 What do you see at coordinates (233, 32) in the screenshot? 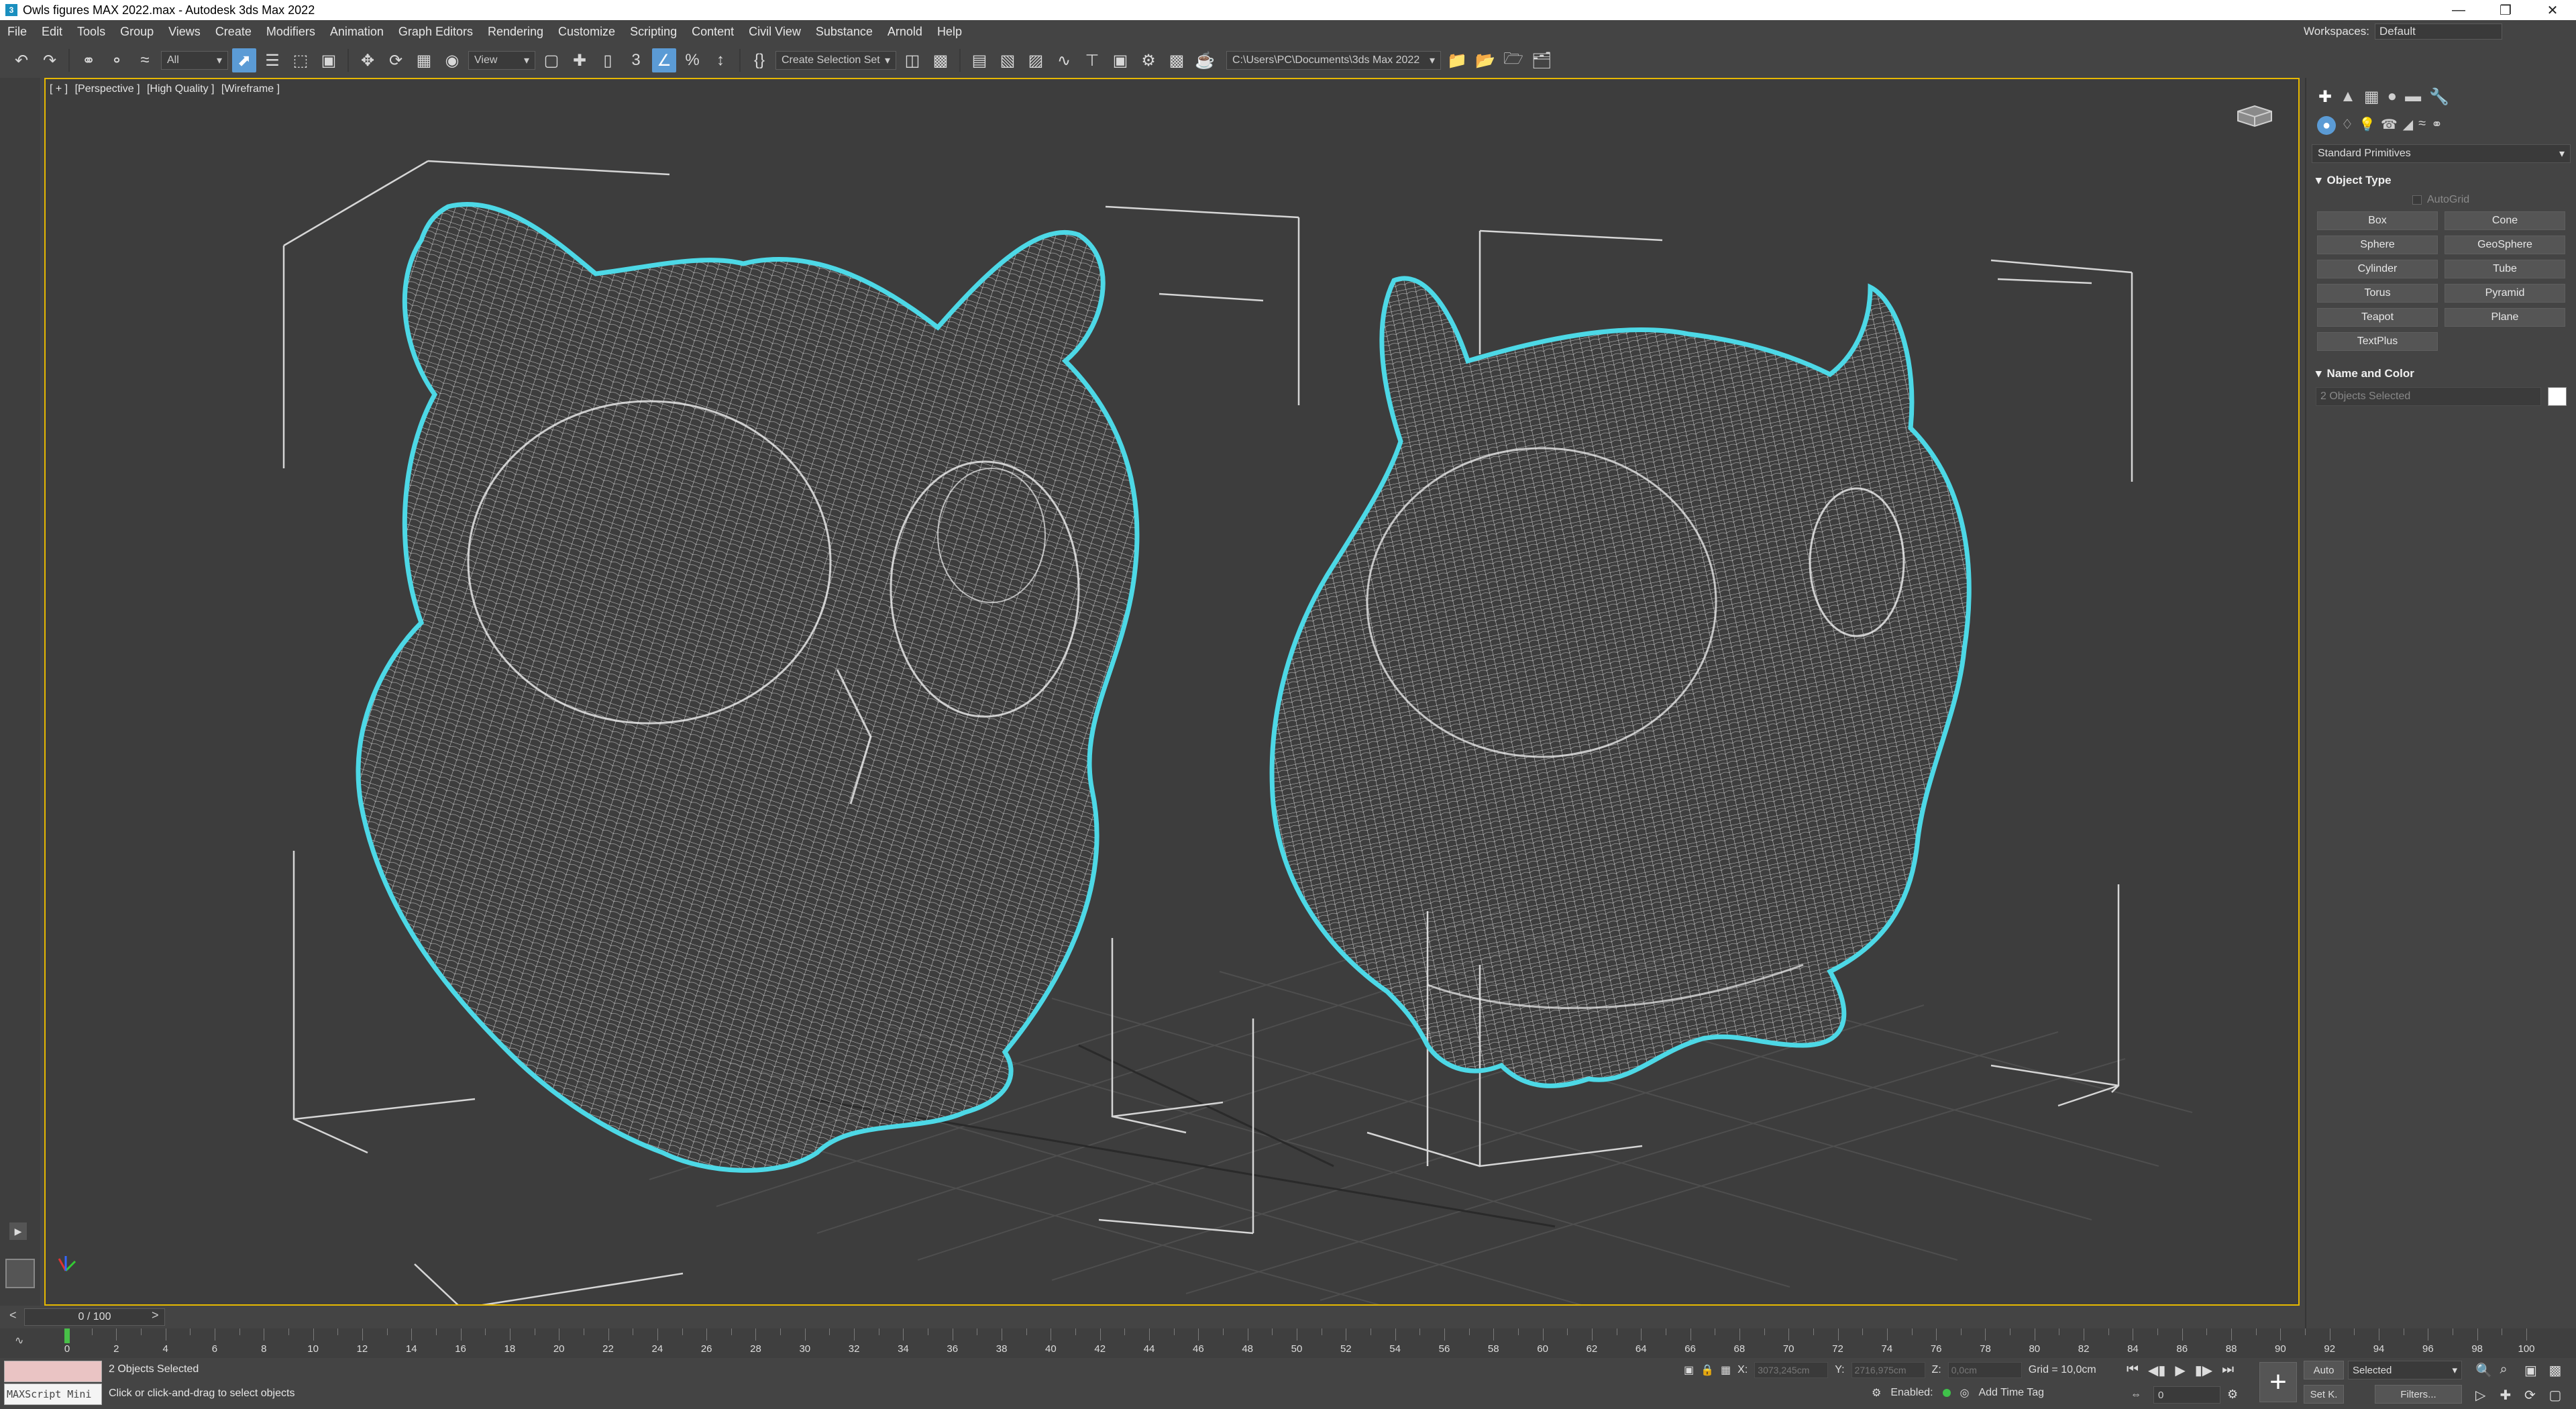
I see `menu-create: Create` at bounding box center [233, 32].